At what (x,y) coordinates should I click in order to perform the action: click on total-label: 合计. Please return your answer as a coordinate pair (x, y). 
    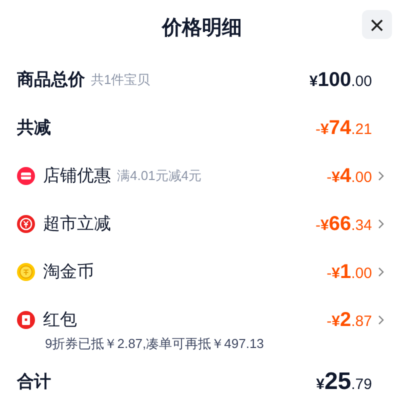
    Looking at the image, I should click on (34, 381).